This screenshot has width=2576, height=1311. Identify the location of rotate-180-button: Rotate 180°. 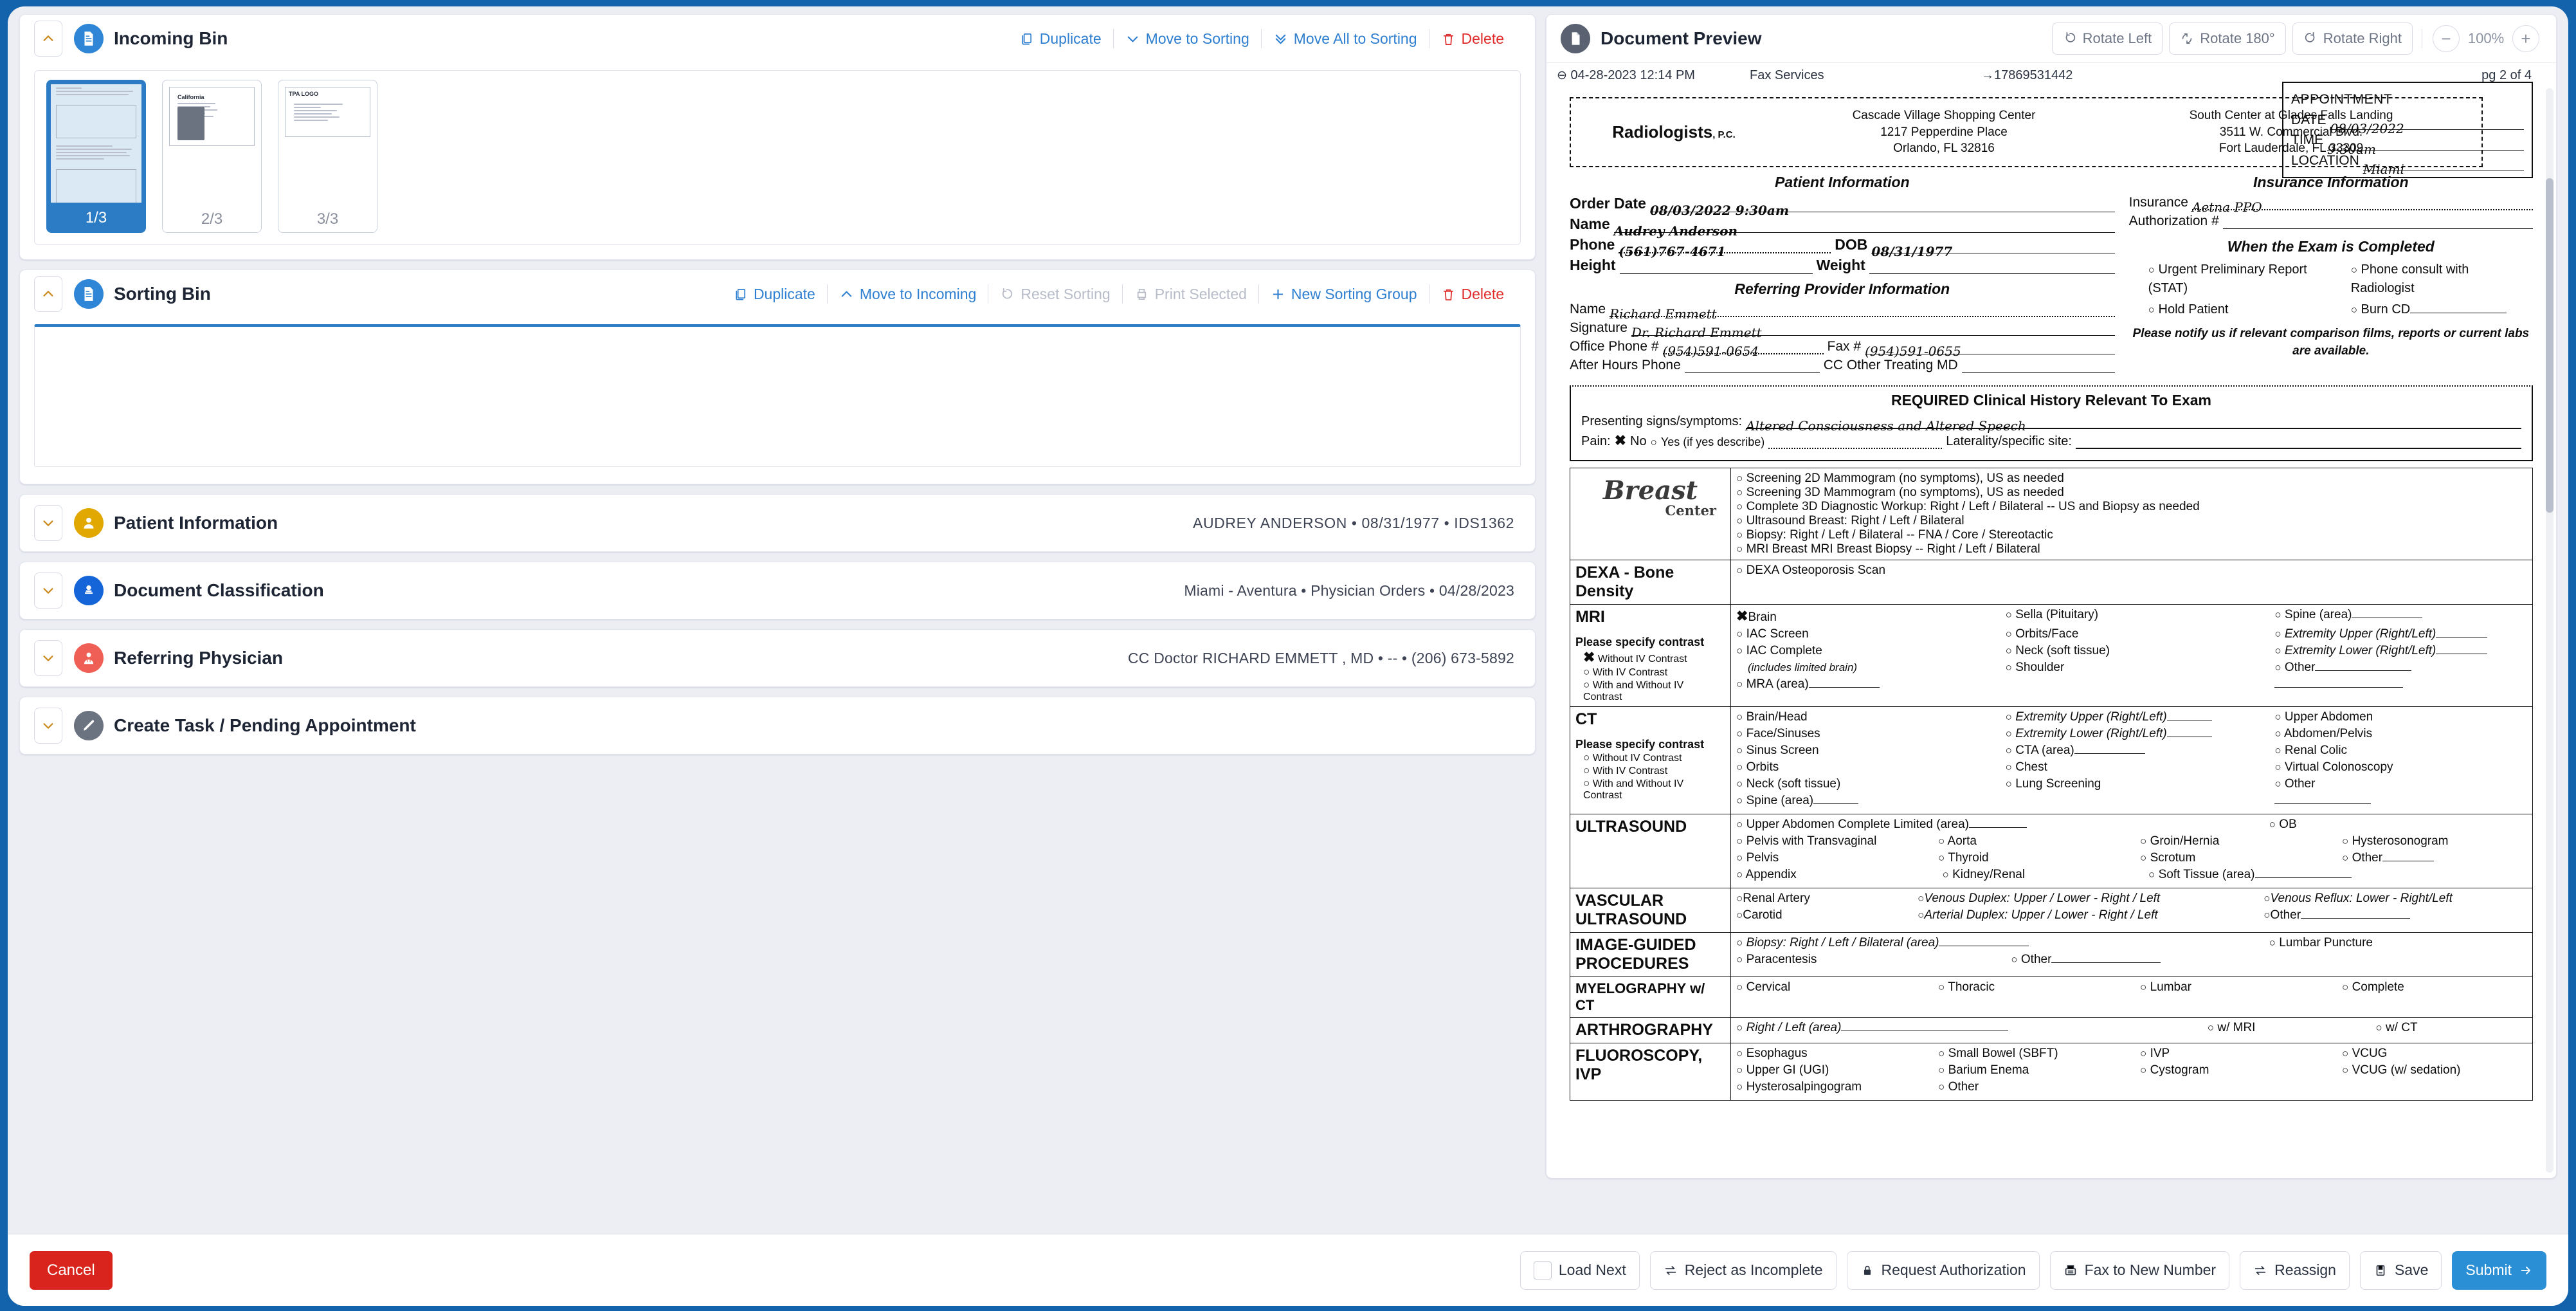
(2227, 39).